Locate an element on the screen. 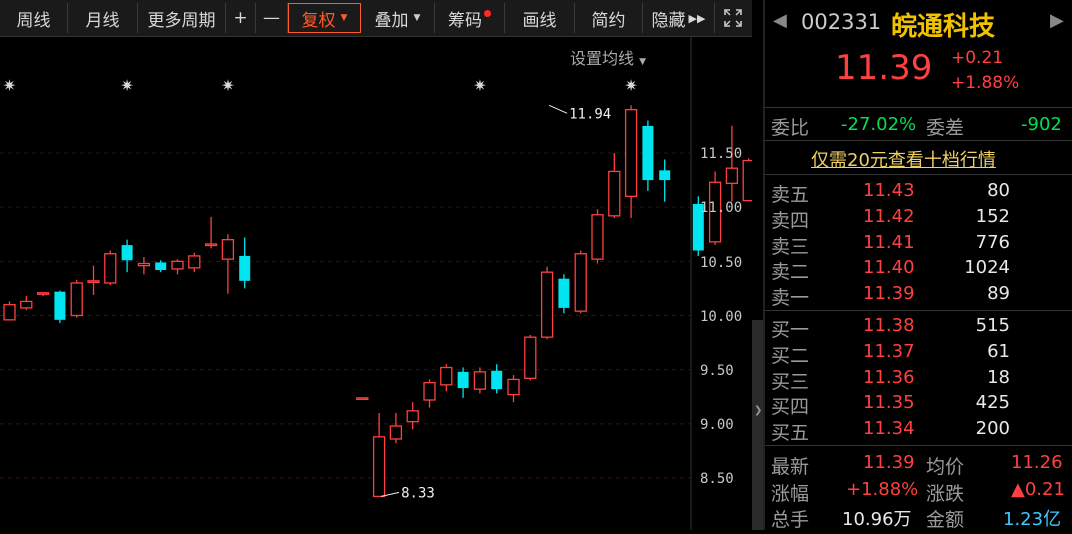  chart-scrollbar is located at coordinates (757, 425).